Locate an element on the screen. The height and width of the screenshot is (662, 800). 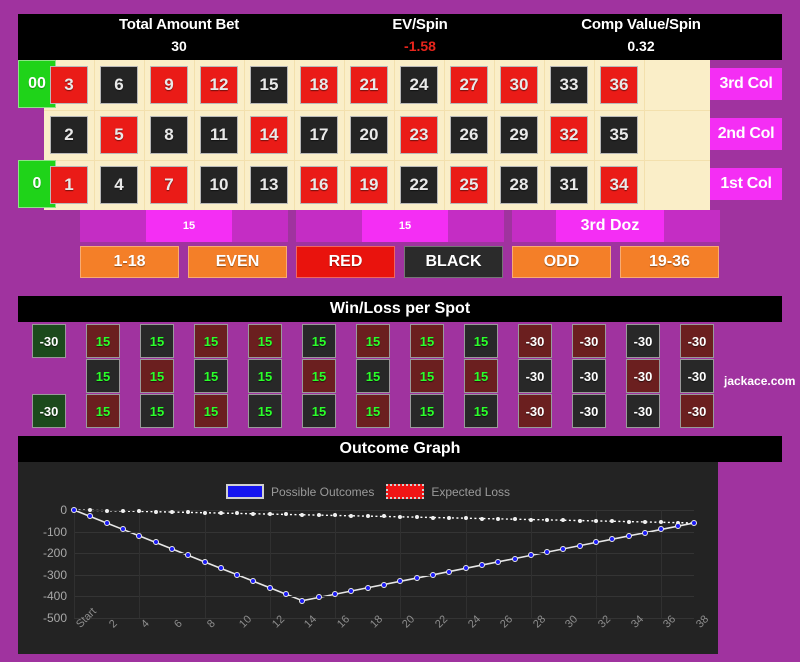
column-bet-1: 1st Col is located at coordinates (746, 184).